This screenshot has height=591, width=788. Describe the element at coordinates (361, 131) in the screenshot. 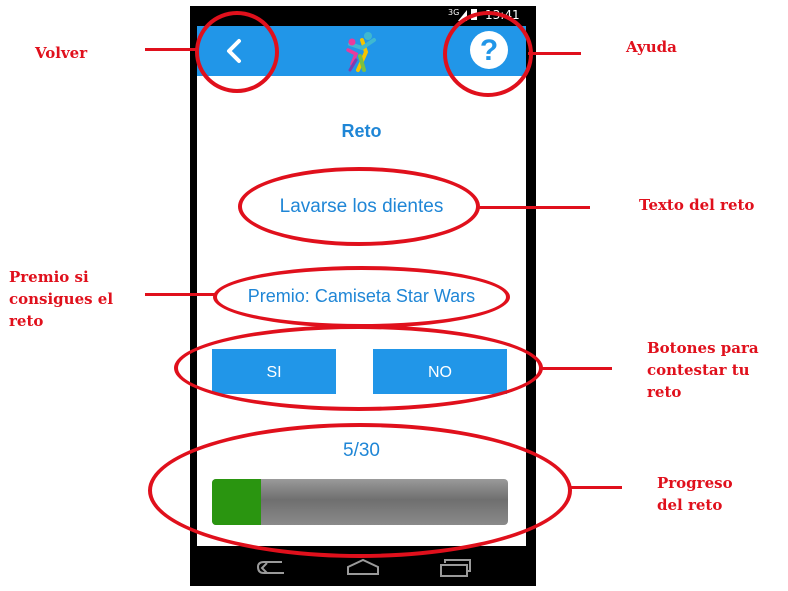

I see `page-title: Reto` at that location.